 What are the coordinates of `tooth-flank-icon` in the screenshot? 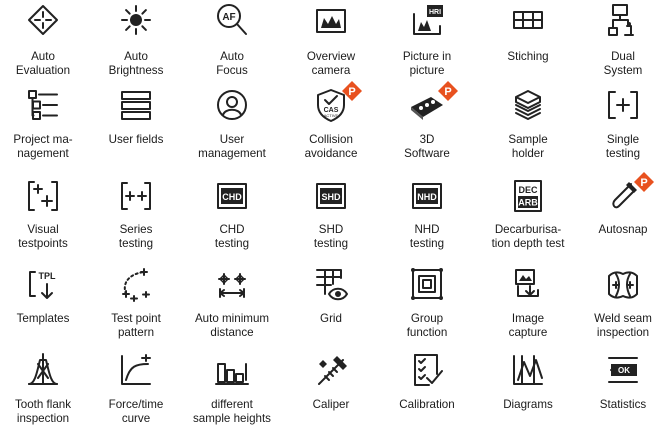 It's located at (43, 370).